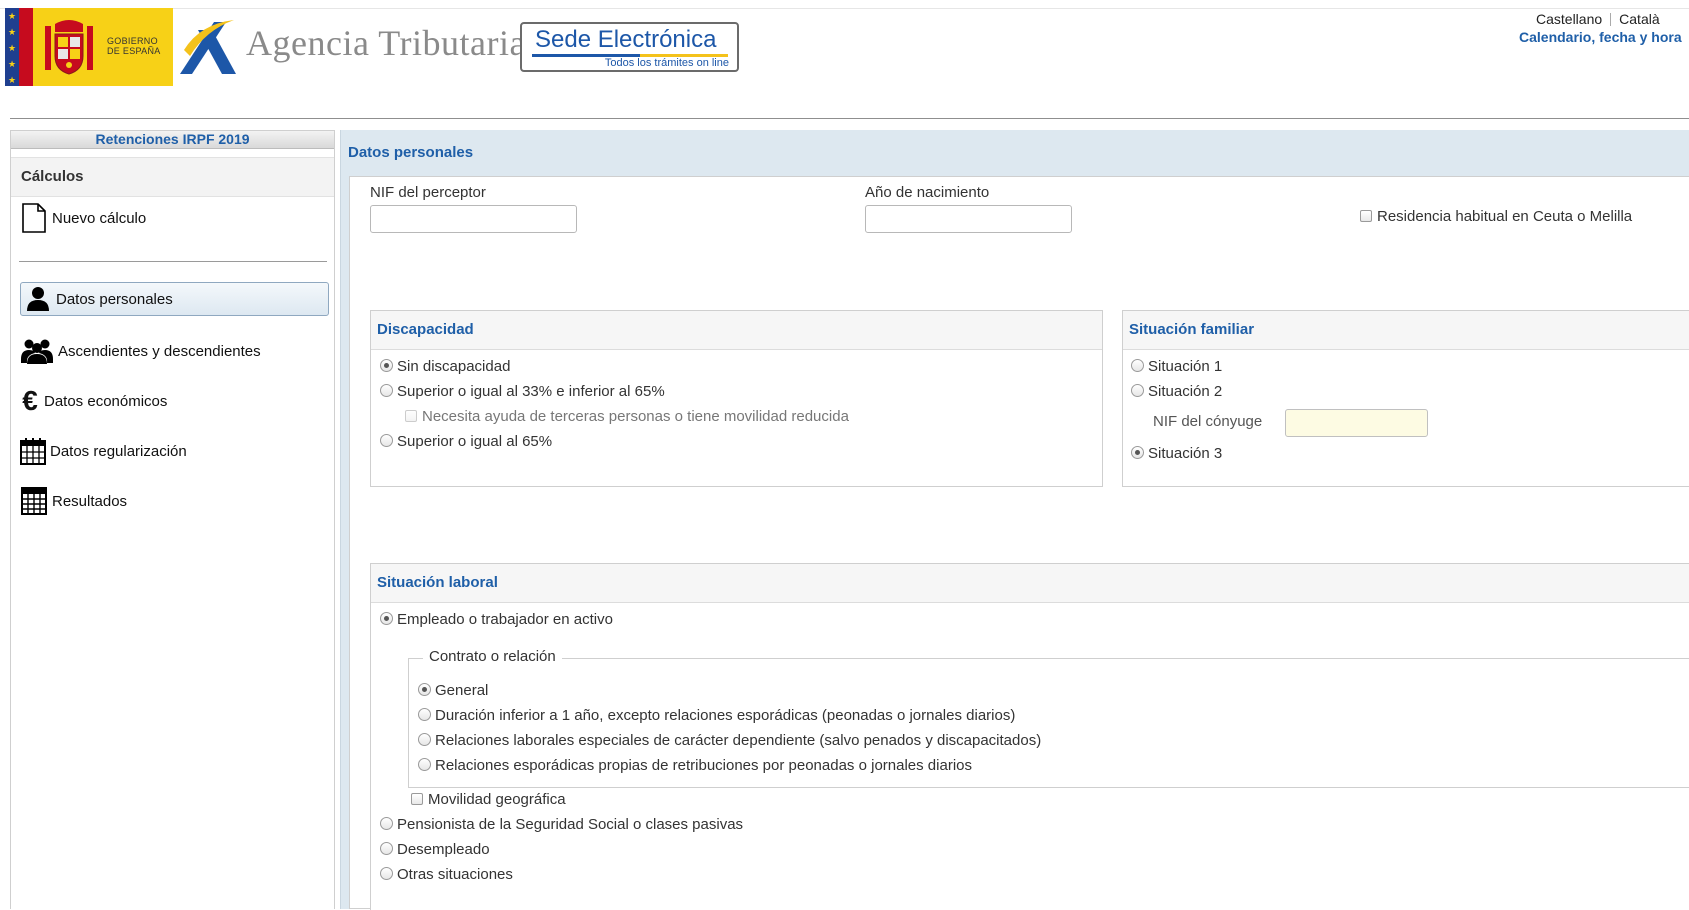 This screenshot has height=910, width=1689. I want to click on situacion-familiar-option-2: Situación 2, so click(1176, 391).